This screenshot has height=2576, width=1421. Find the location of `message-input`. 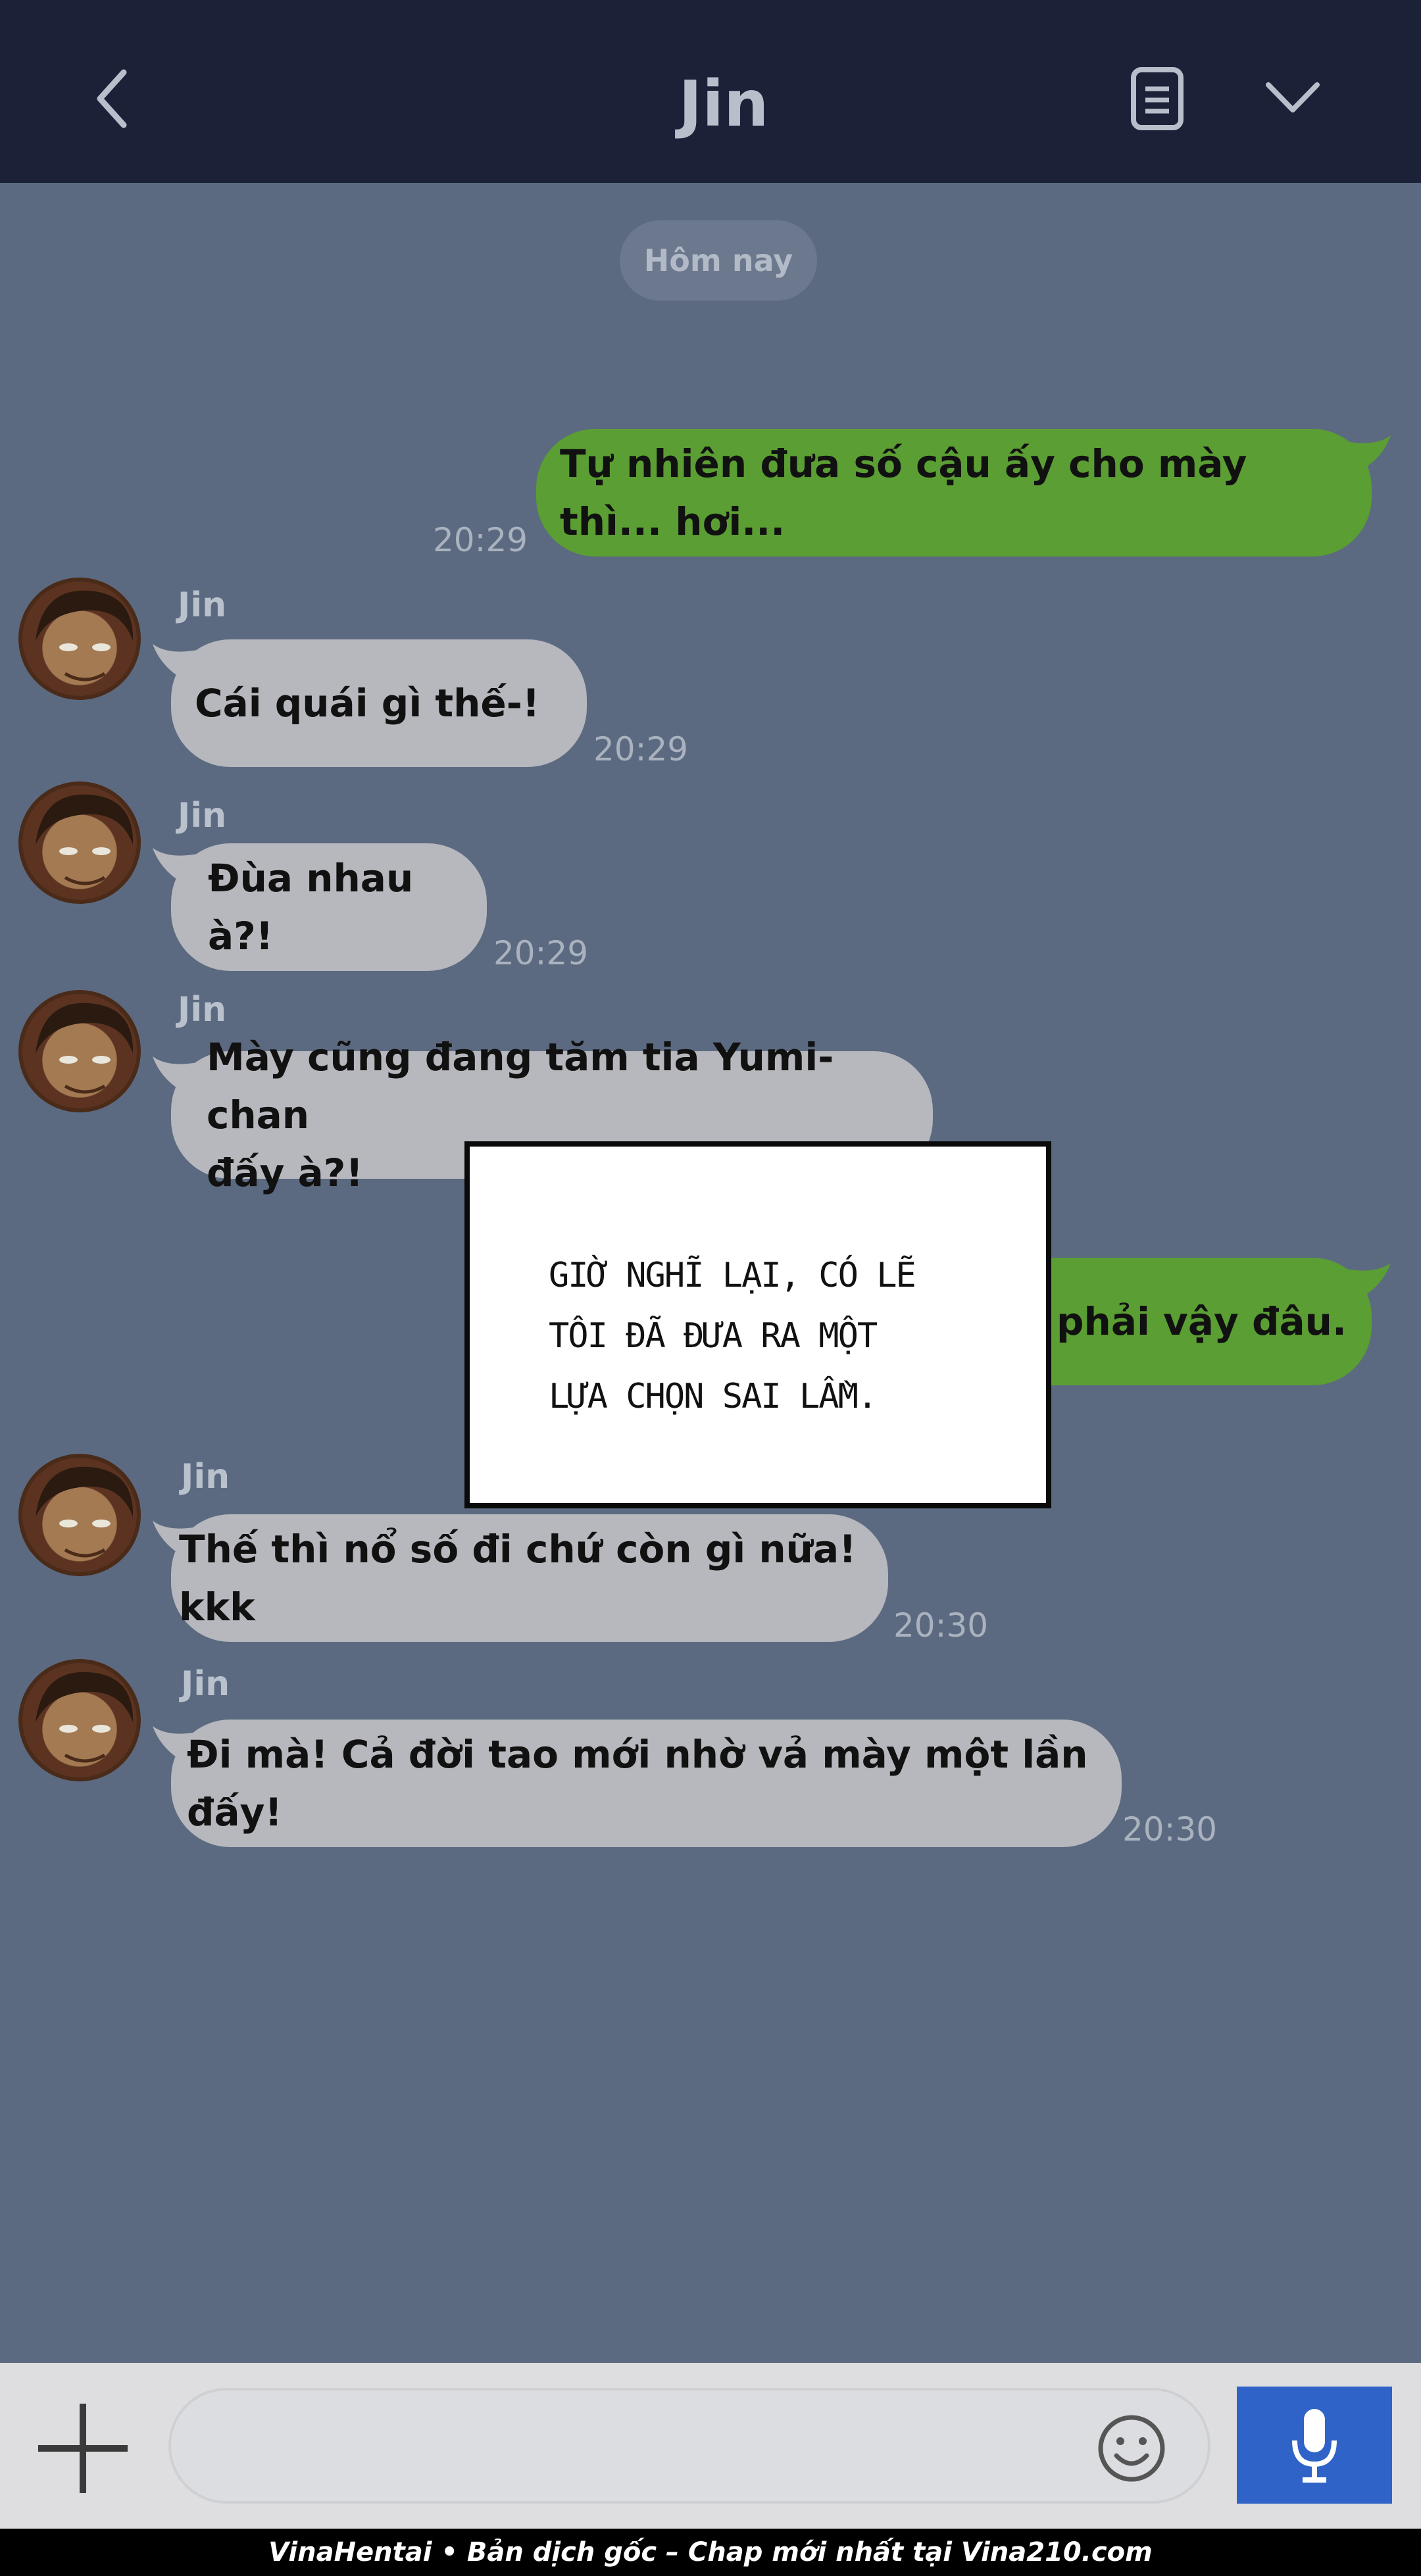

message-input is located at coordinates (689, 2446).